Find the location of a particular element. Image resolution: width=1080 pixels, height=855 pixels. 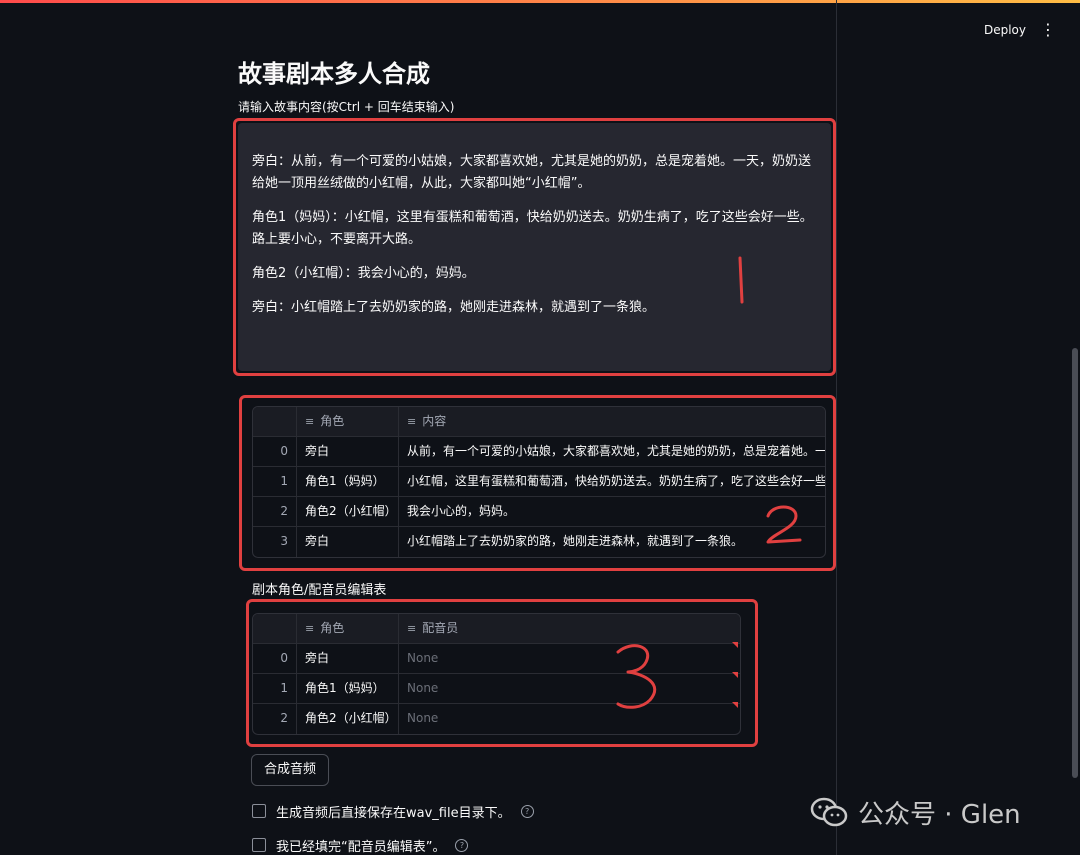

deploy-button: Deploy is located at coordinates (1005, 30).